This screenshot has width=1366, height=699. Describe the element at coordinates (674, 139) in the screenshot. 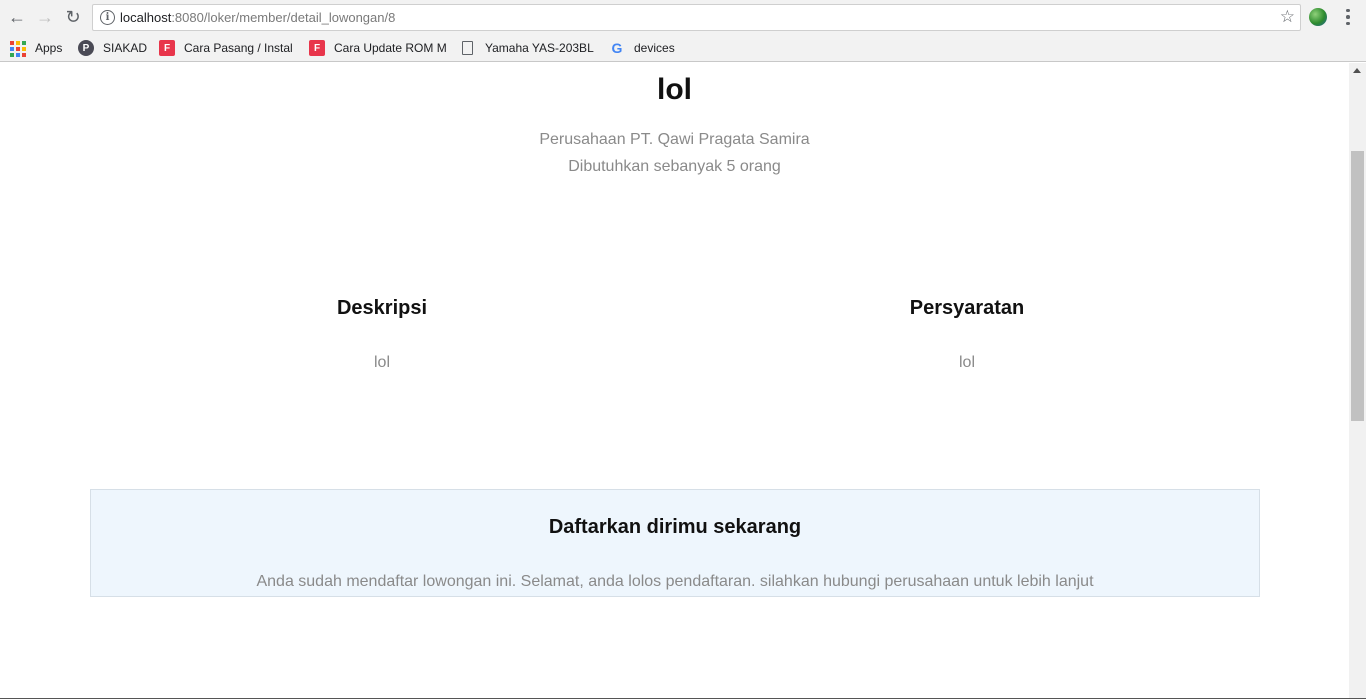

I see `company-line: Perusahaan PT. Qawi Pragata Samira` at that location.